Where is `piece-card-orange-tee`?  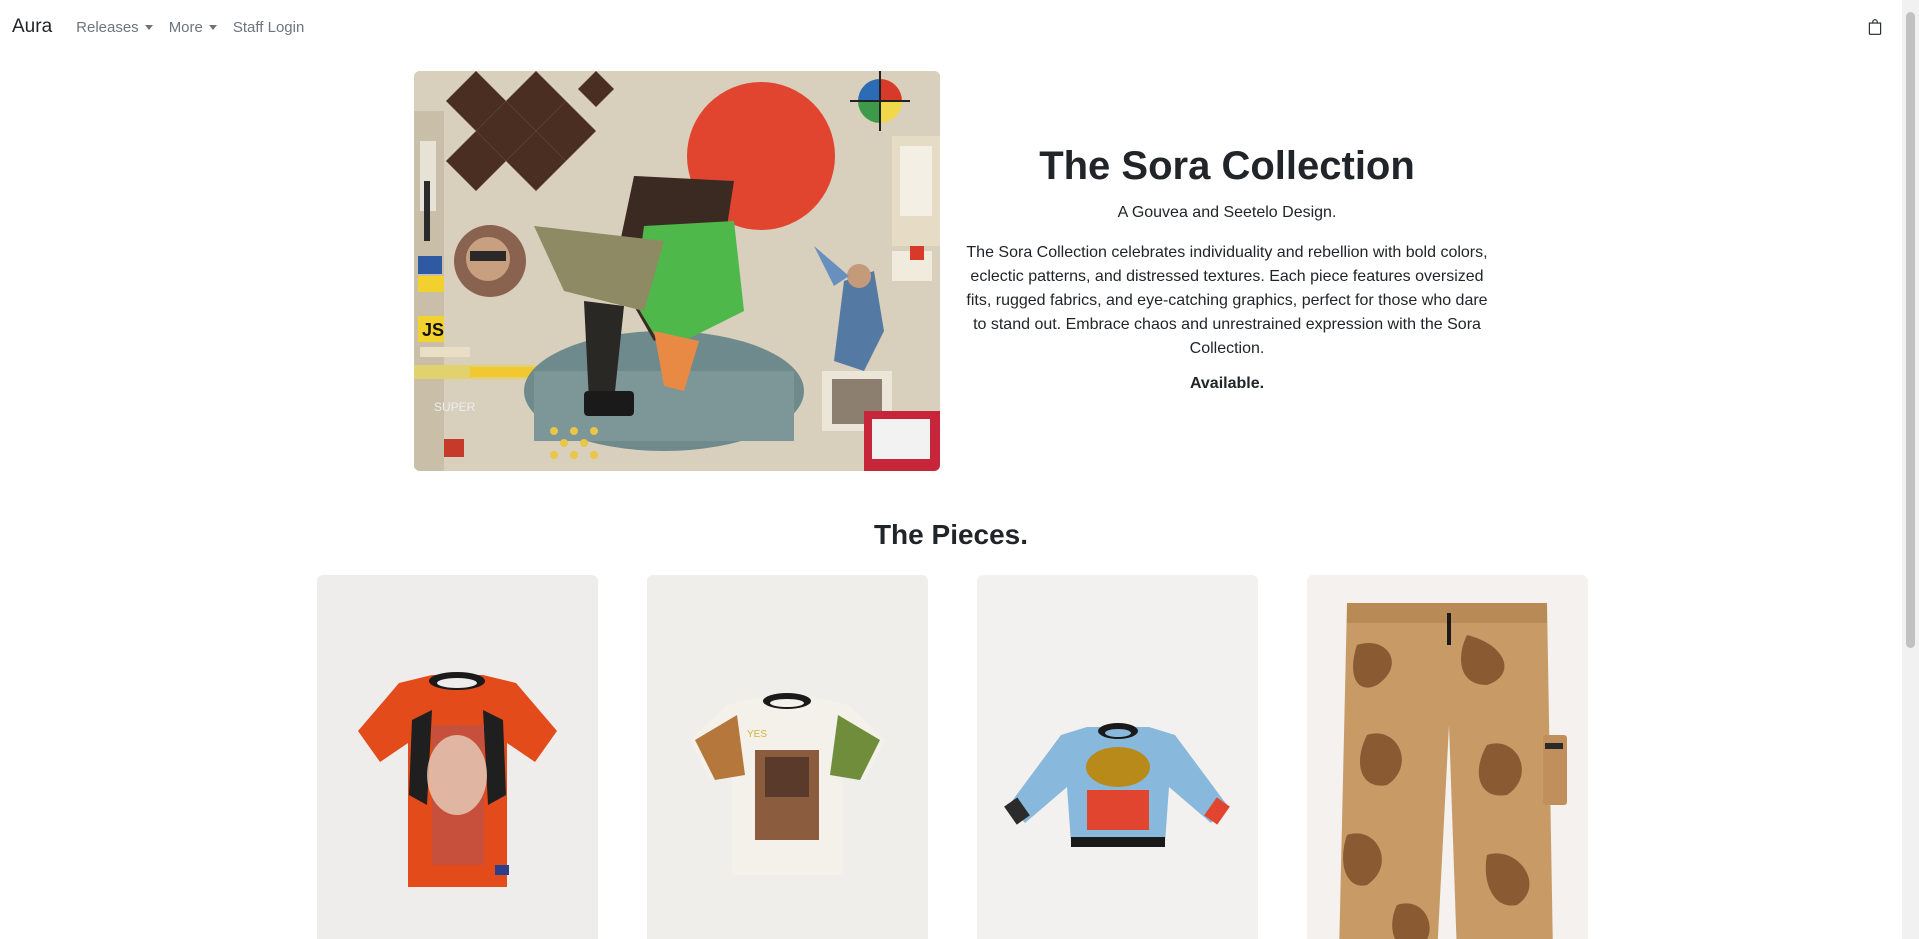
piece-card-orange-tee is located at coordinates (457, 757).